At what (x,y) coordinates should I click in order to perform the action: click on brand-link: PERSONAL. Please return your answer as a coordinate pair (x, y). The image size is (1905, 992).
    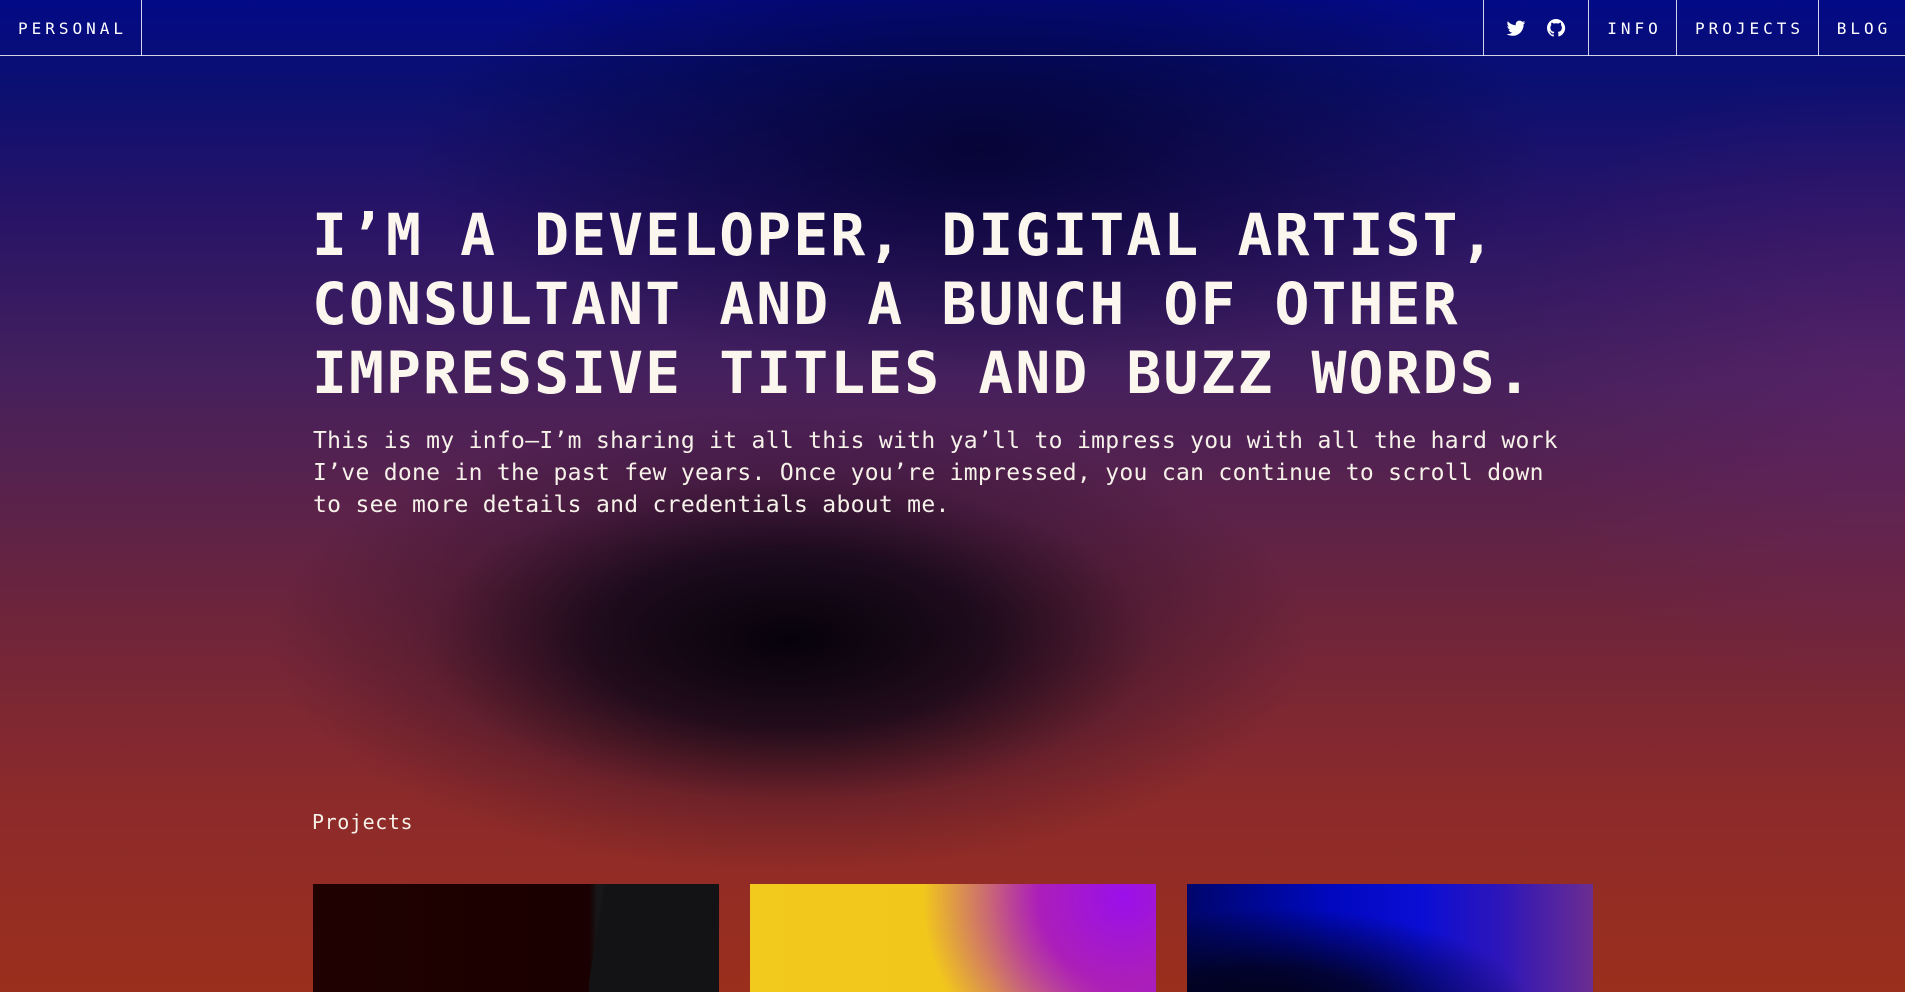
    Looking at the image, I should click on (71, 28).